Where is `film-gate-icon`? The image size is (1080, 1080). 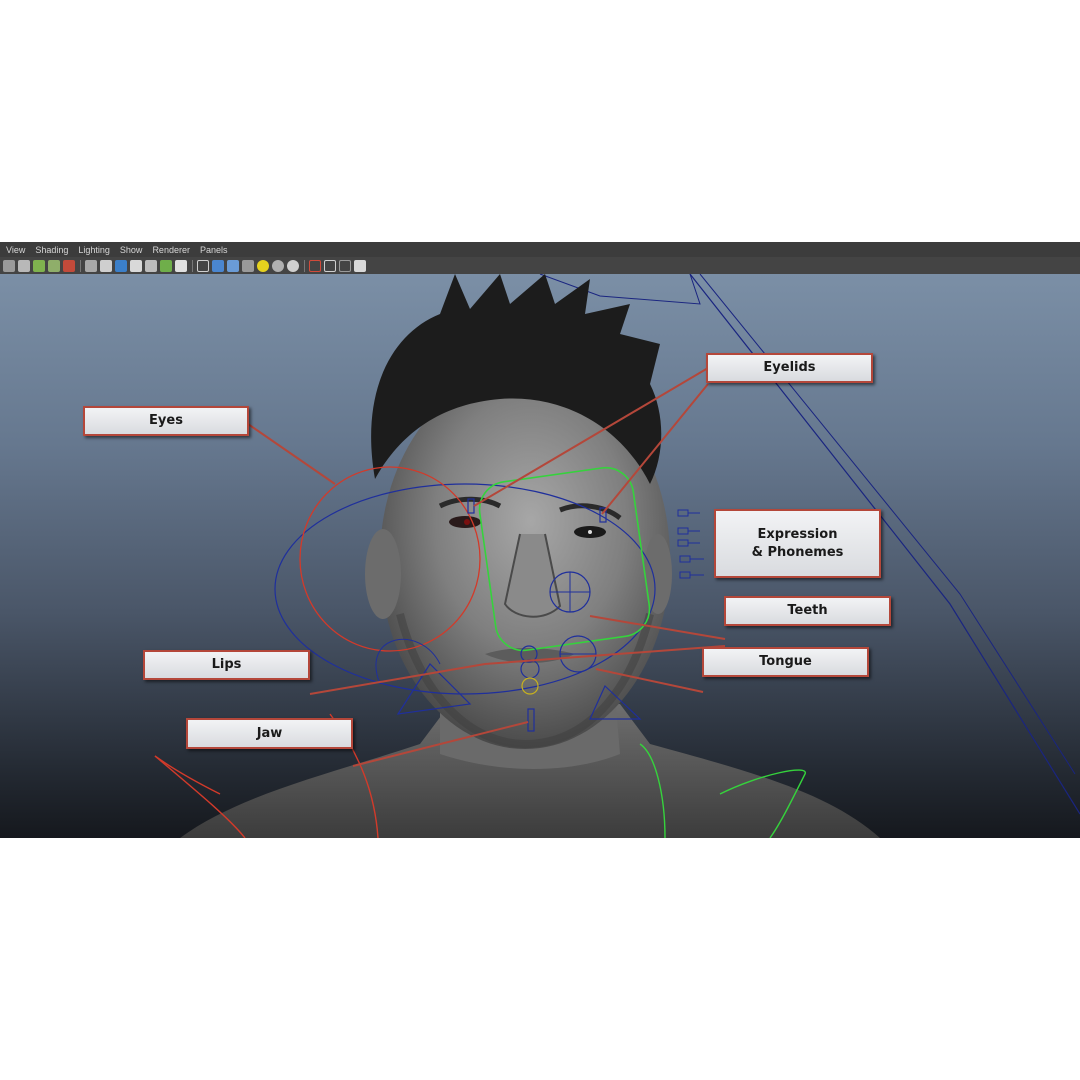 film-gate-icon is located at coordinates (106, 265).